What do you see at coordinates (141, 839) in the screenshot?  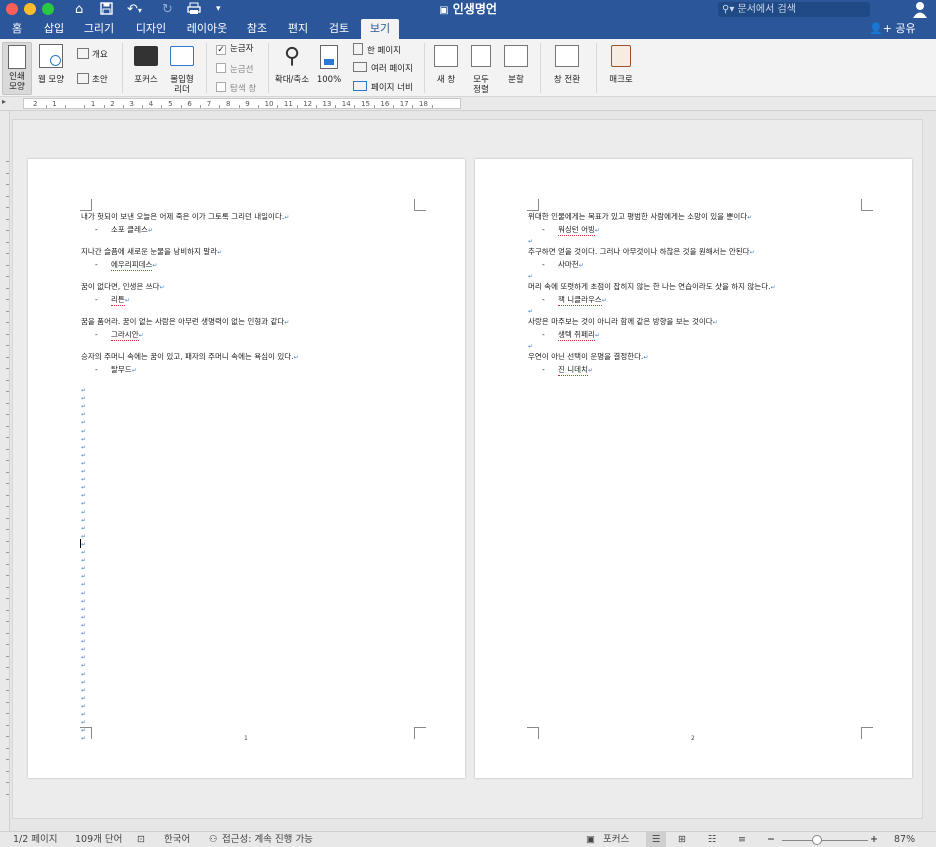 I see `proofing-icon: ⊡` at bounding box center [141, 839].